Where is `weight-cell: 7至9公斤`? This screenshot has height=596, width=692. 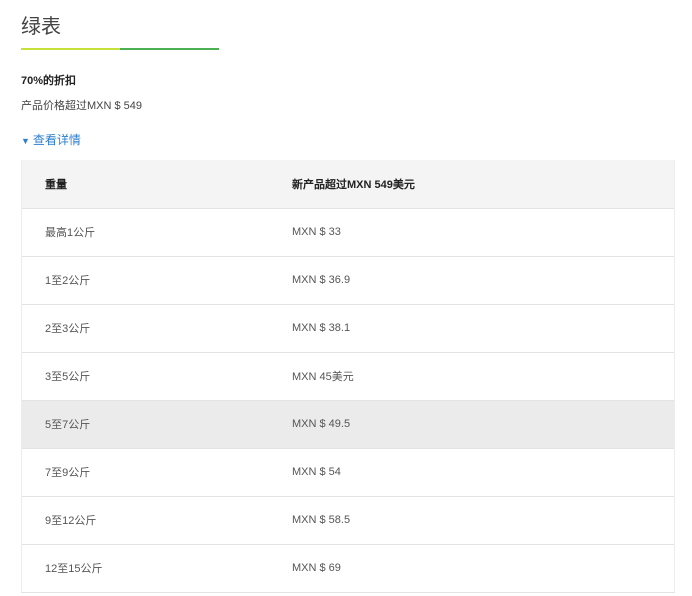
weight-cell: 7至9公斤 is located at coordinates (68, 473).